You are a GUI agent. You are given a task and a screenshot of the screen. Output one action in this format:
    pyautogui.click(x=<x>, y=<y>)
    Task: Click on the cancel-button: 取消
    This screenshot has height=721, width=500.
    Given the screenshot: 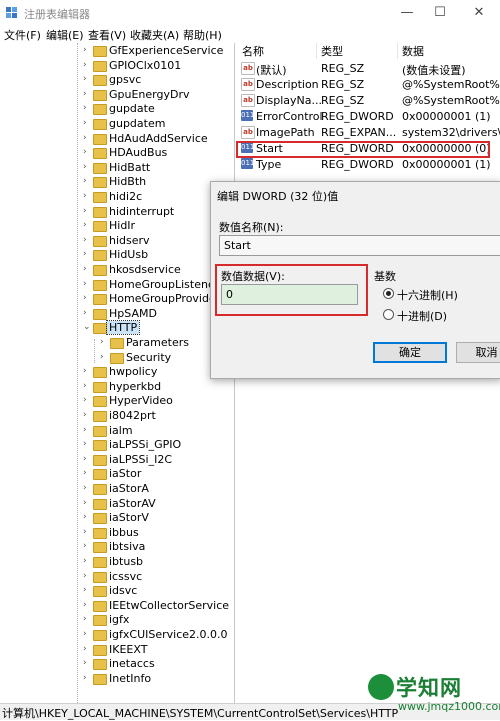 What is the action you would take?
    pyautogui.click(x=478, y=352)
    